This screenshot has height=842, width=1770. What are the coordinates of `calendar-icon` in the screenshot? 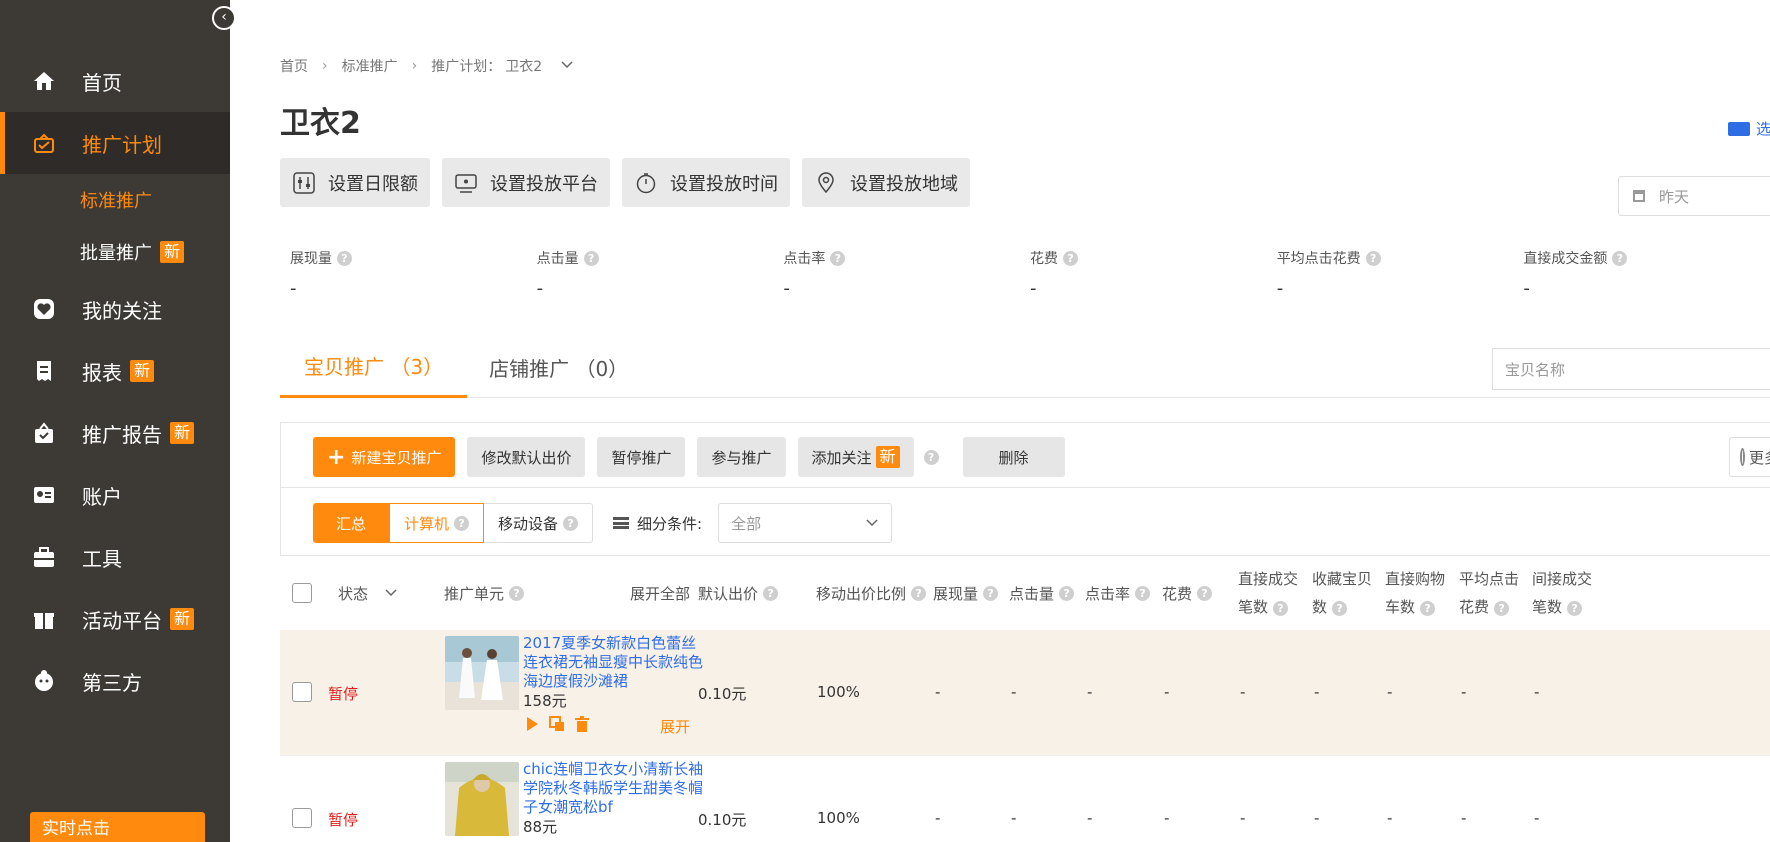 It's located at (1639, 196).